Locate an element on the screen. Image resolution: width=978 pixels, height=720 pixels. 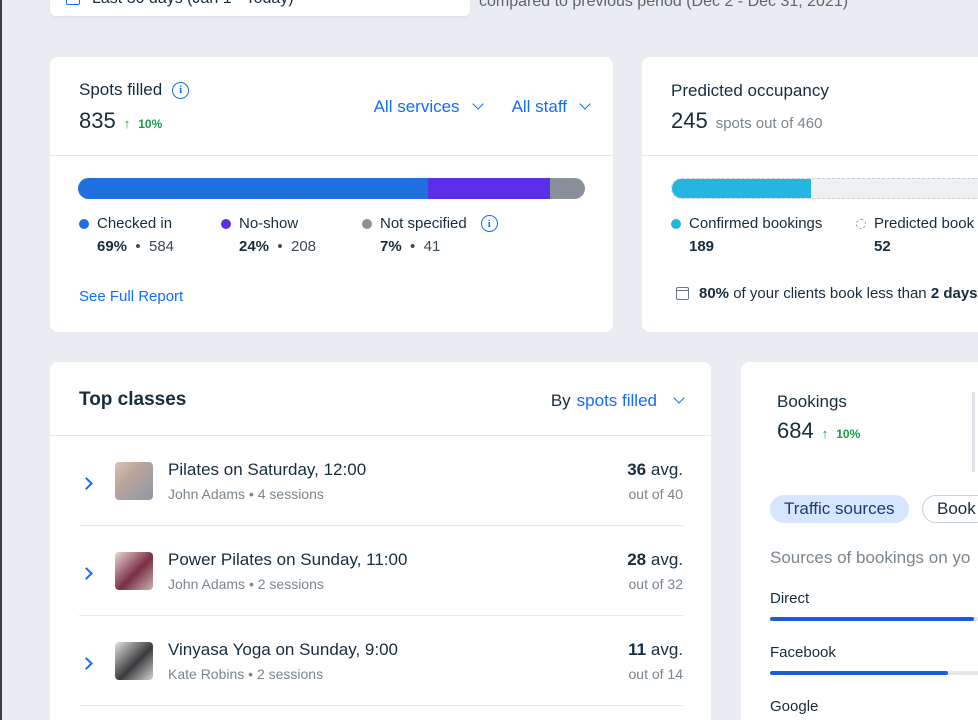
avg-value: 11 is located at coordinates (637, 649).